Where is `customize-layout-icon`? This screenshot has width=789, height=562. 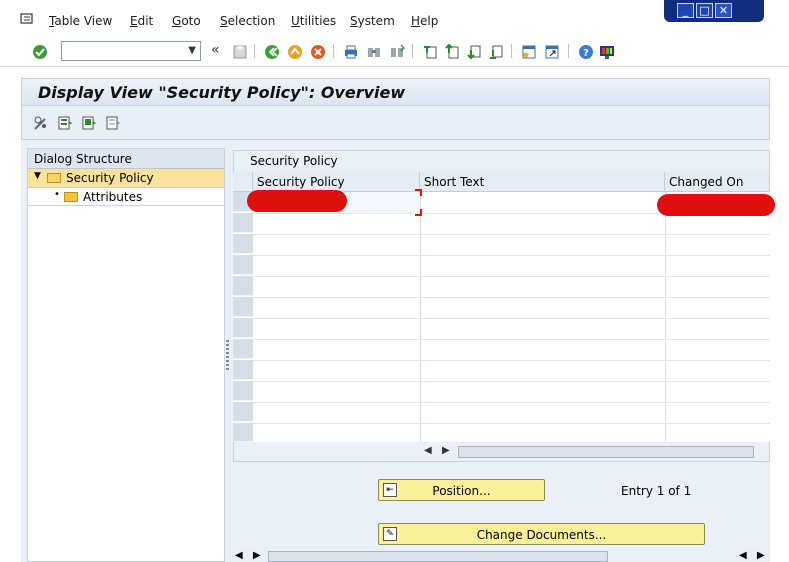 customize-layout-icon is located at coordinates (607, 52).